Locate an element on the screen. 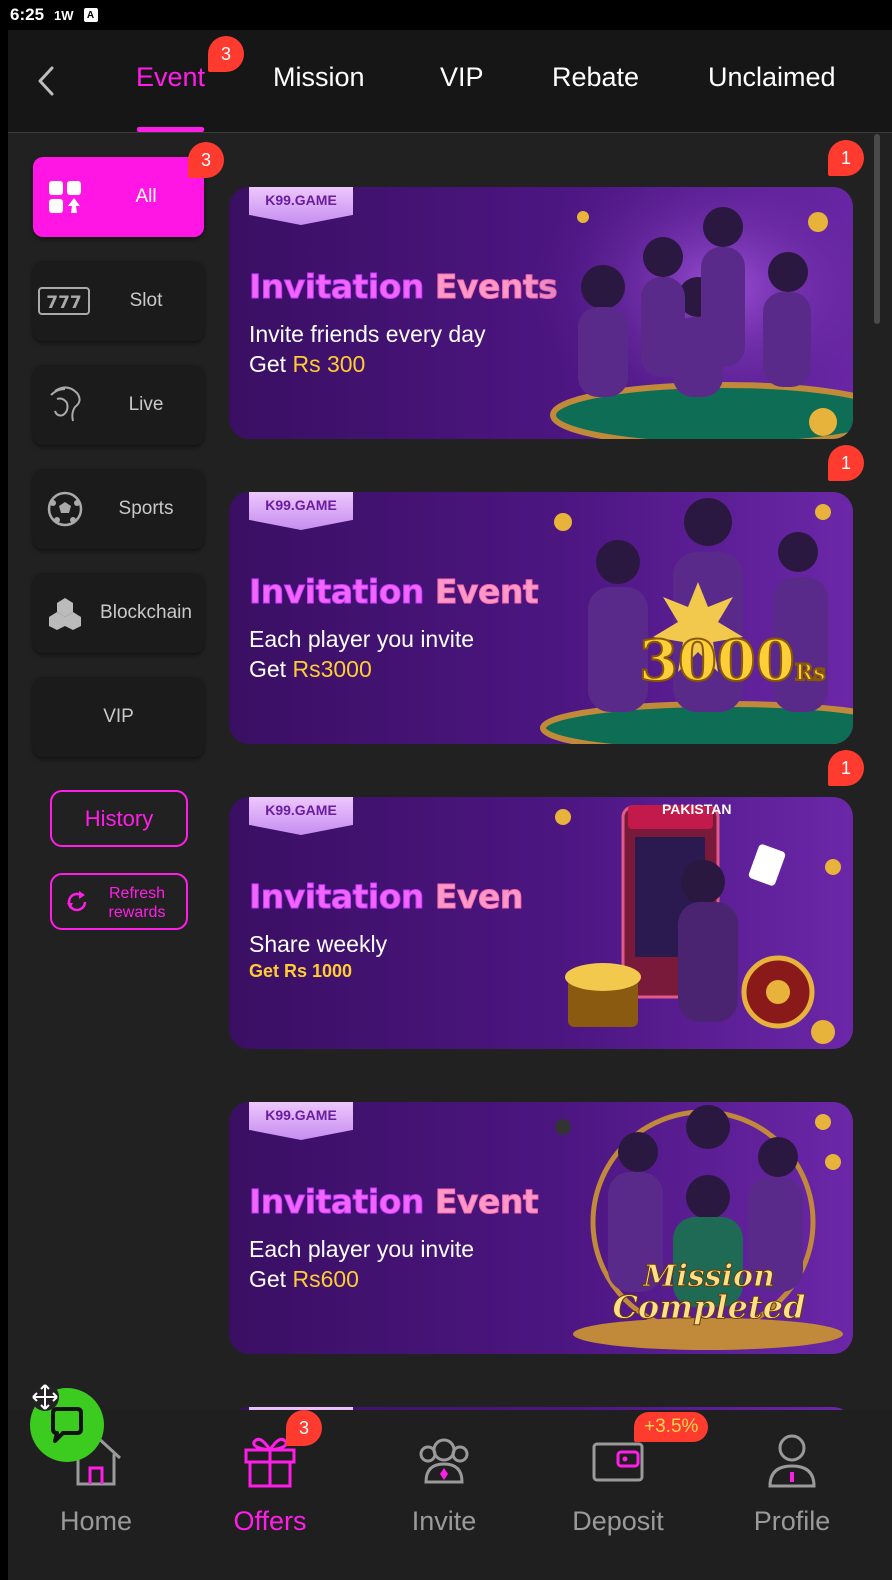  history-button: History is located at coordinates (119, 818).